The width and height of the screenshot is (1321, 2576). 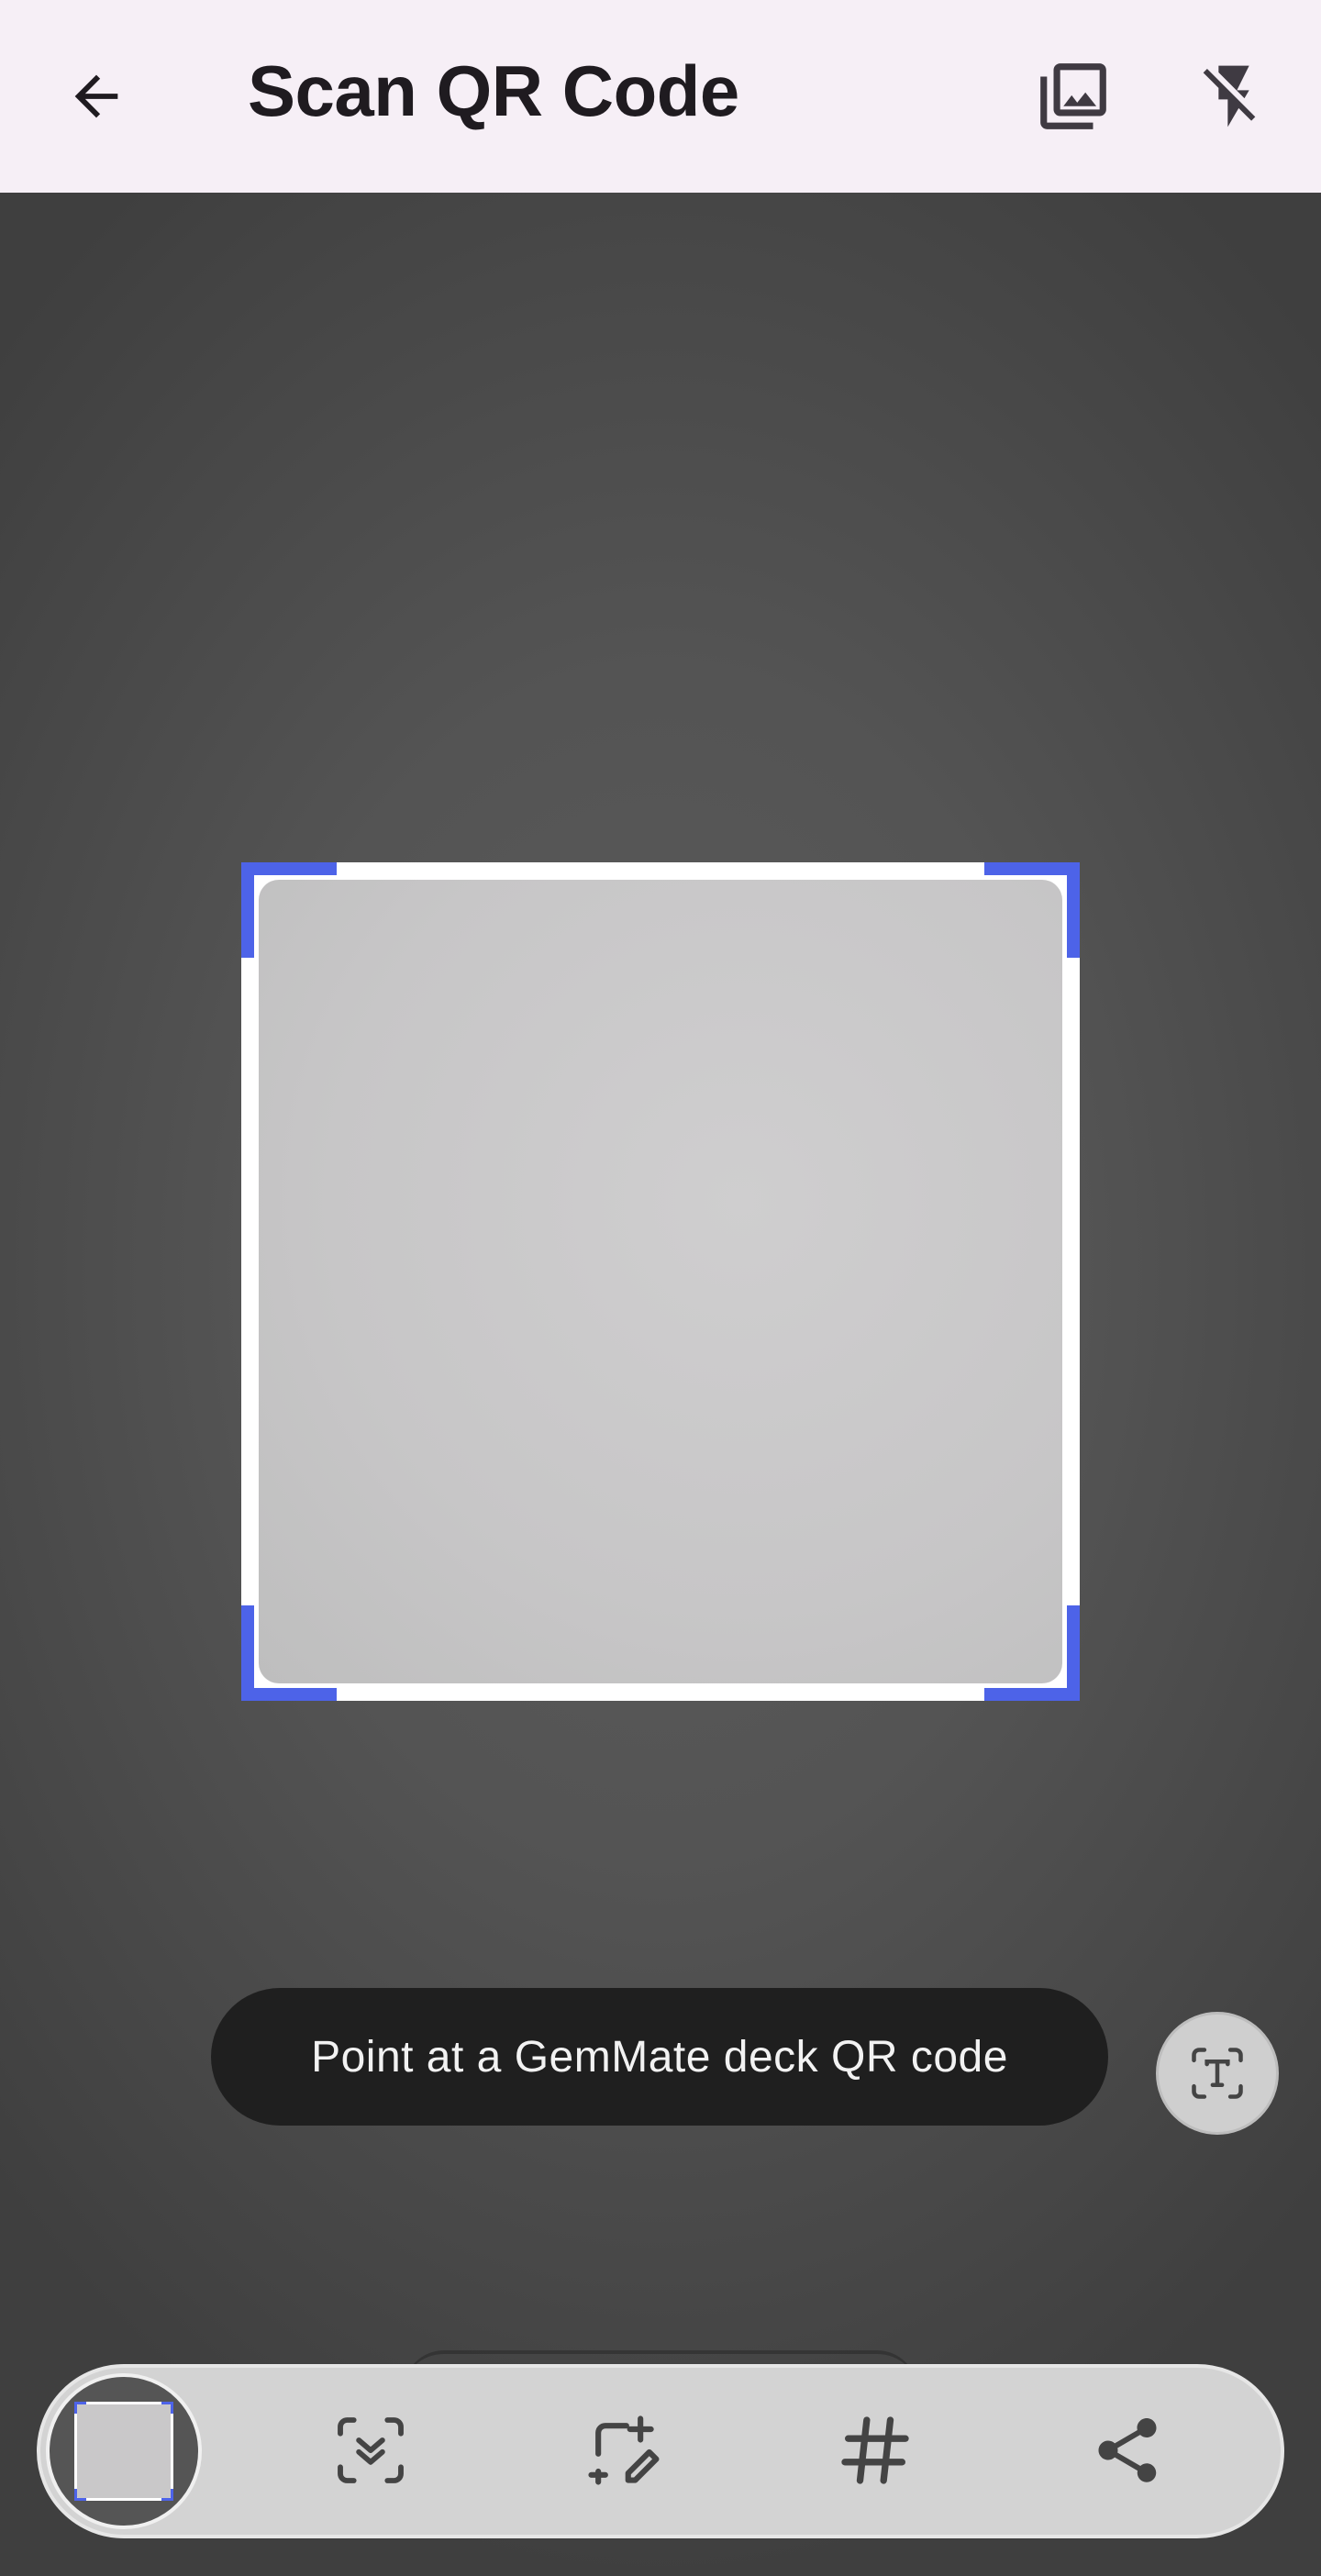 I want to click on app-bar: Scan QR Code, so click(x=660, y=96).